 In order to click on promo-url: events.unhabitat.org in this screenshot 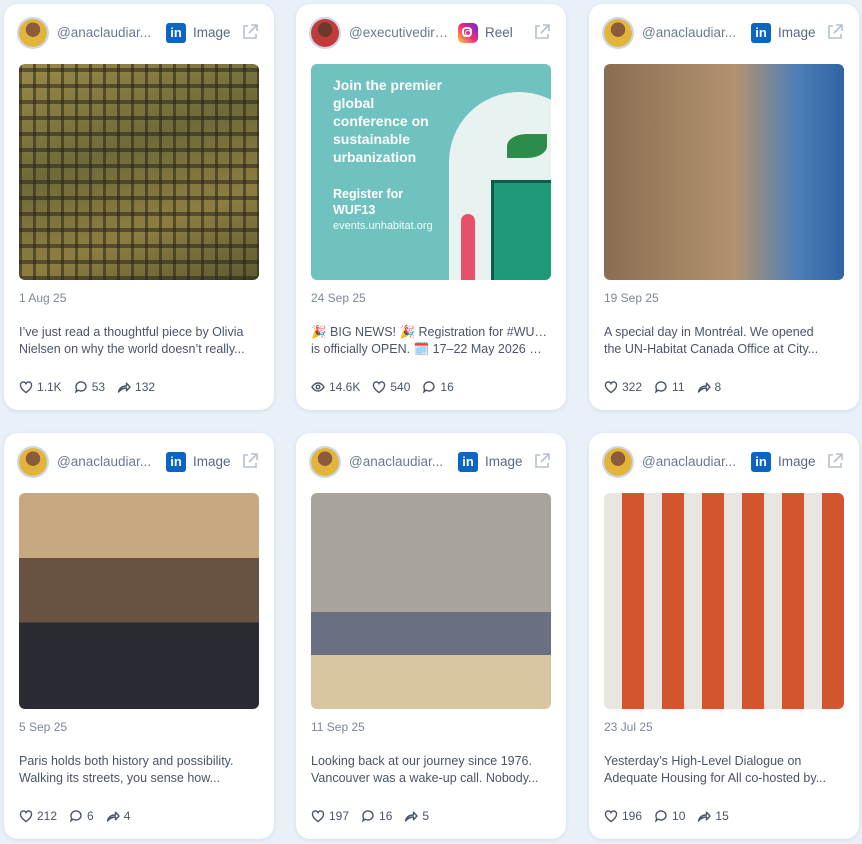, I will do `click(383, 226)`.